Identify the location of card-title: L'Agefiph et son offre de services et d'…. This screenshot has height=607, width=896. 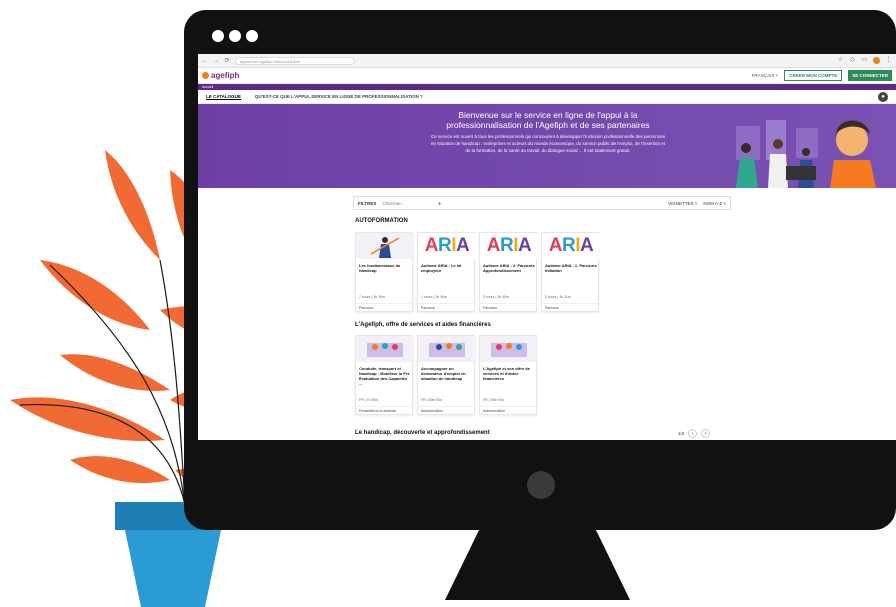
(506, 373).